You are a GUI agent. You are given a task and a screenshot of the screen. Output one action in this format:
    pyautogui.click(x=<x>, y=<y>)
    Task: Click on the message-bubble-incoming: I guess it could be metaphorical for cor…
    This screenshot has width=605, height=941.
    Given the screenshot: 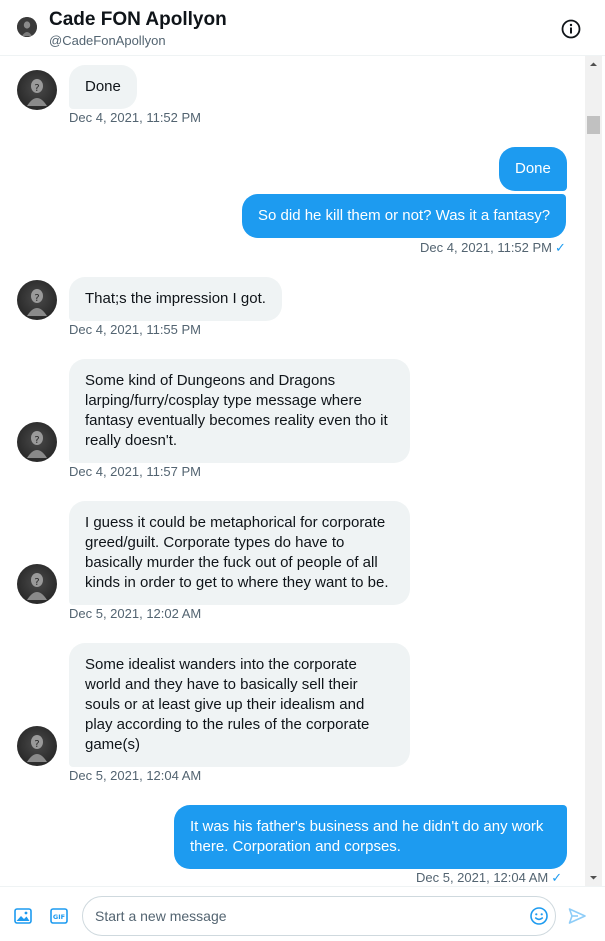 What is the action you would take?
    pyautogui.click(x=239, y=553)
    